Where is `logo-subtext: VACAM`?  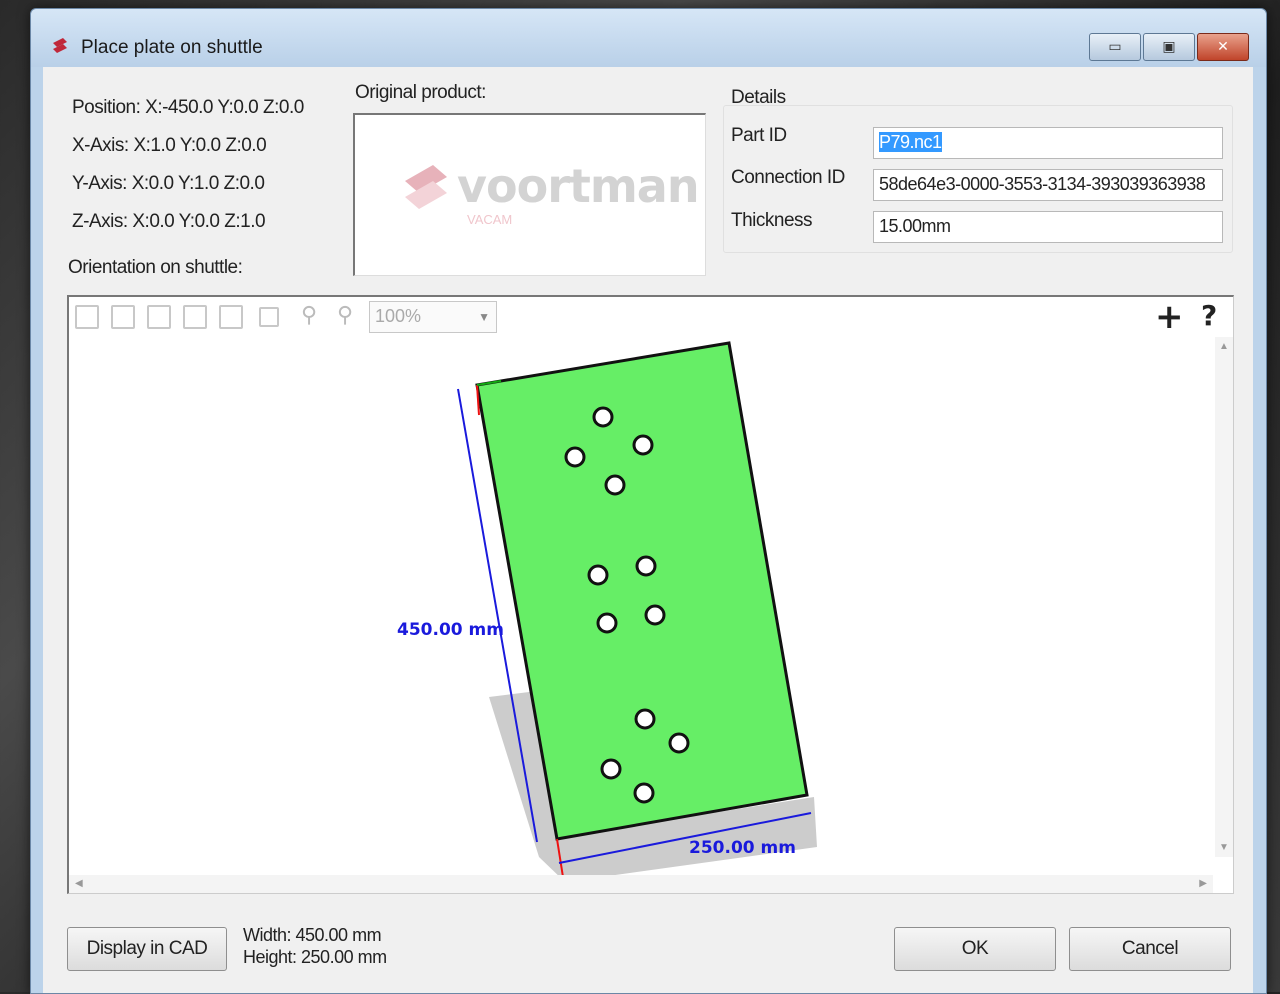
logo-subtext: VACAM is located at coordinates (490, 219).